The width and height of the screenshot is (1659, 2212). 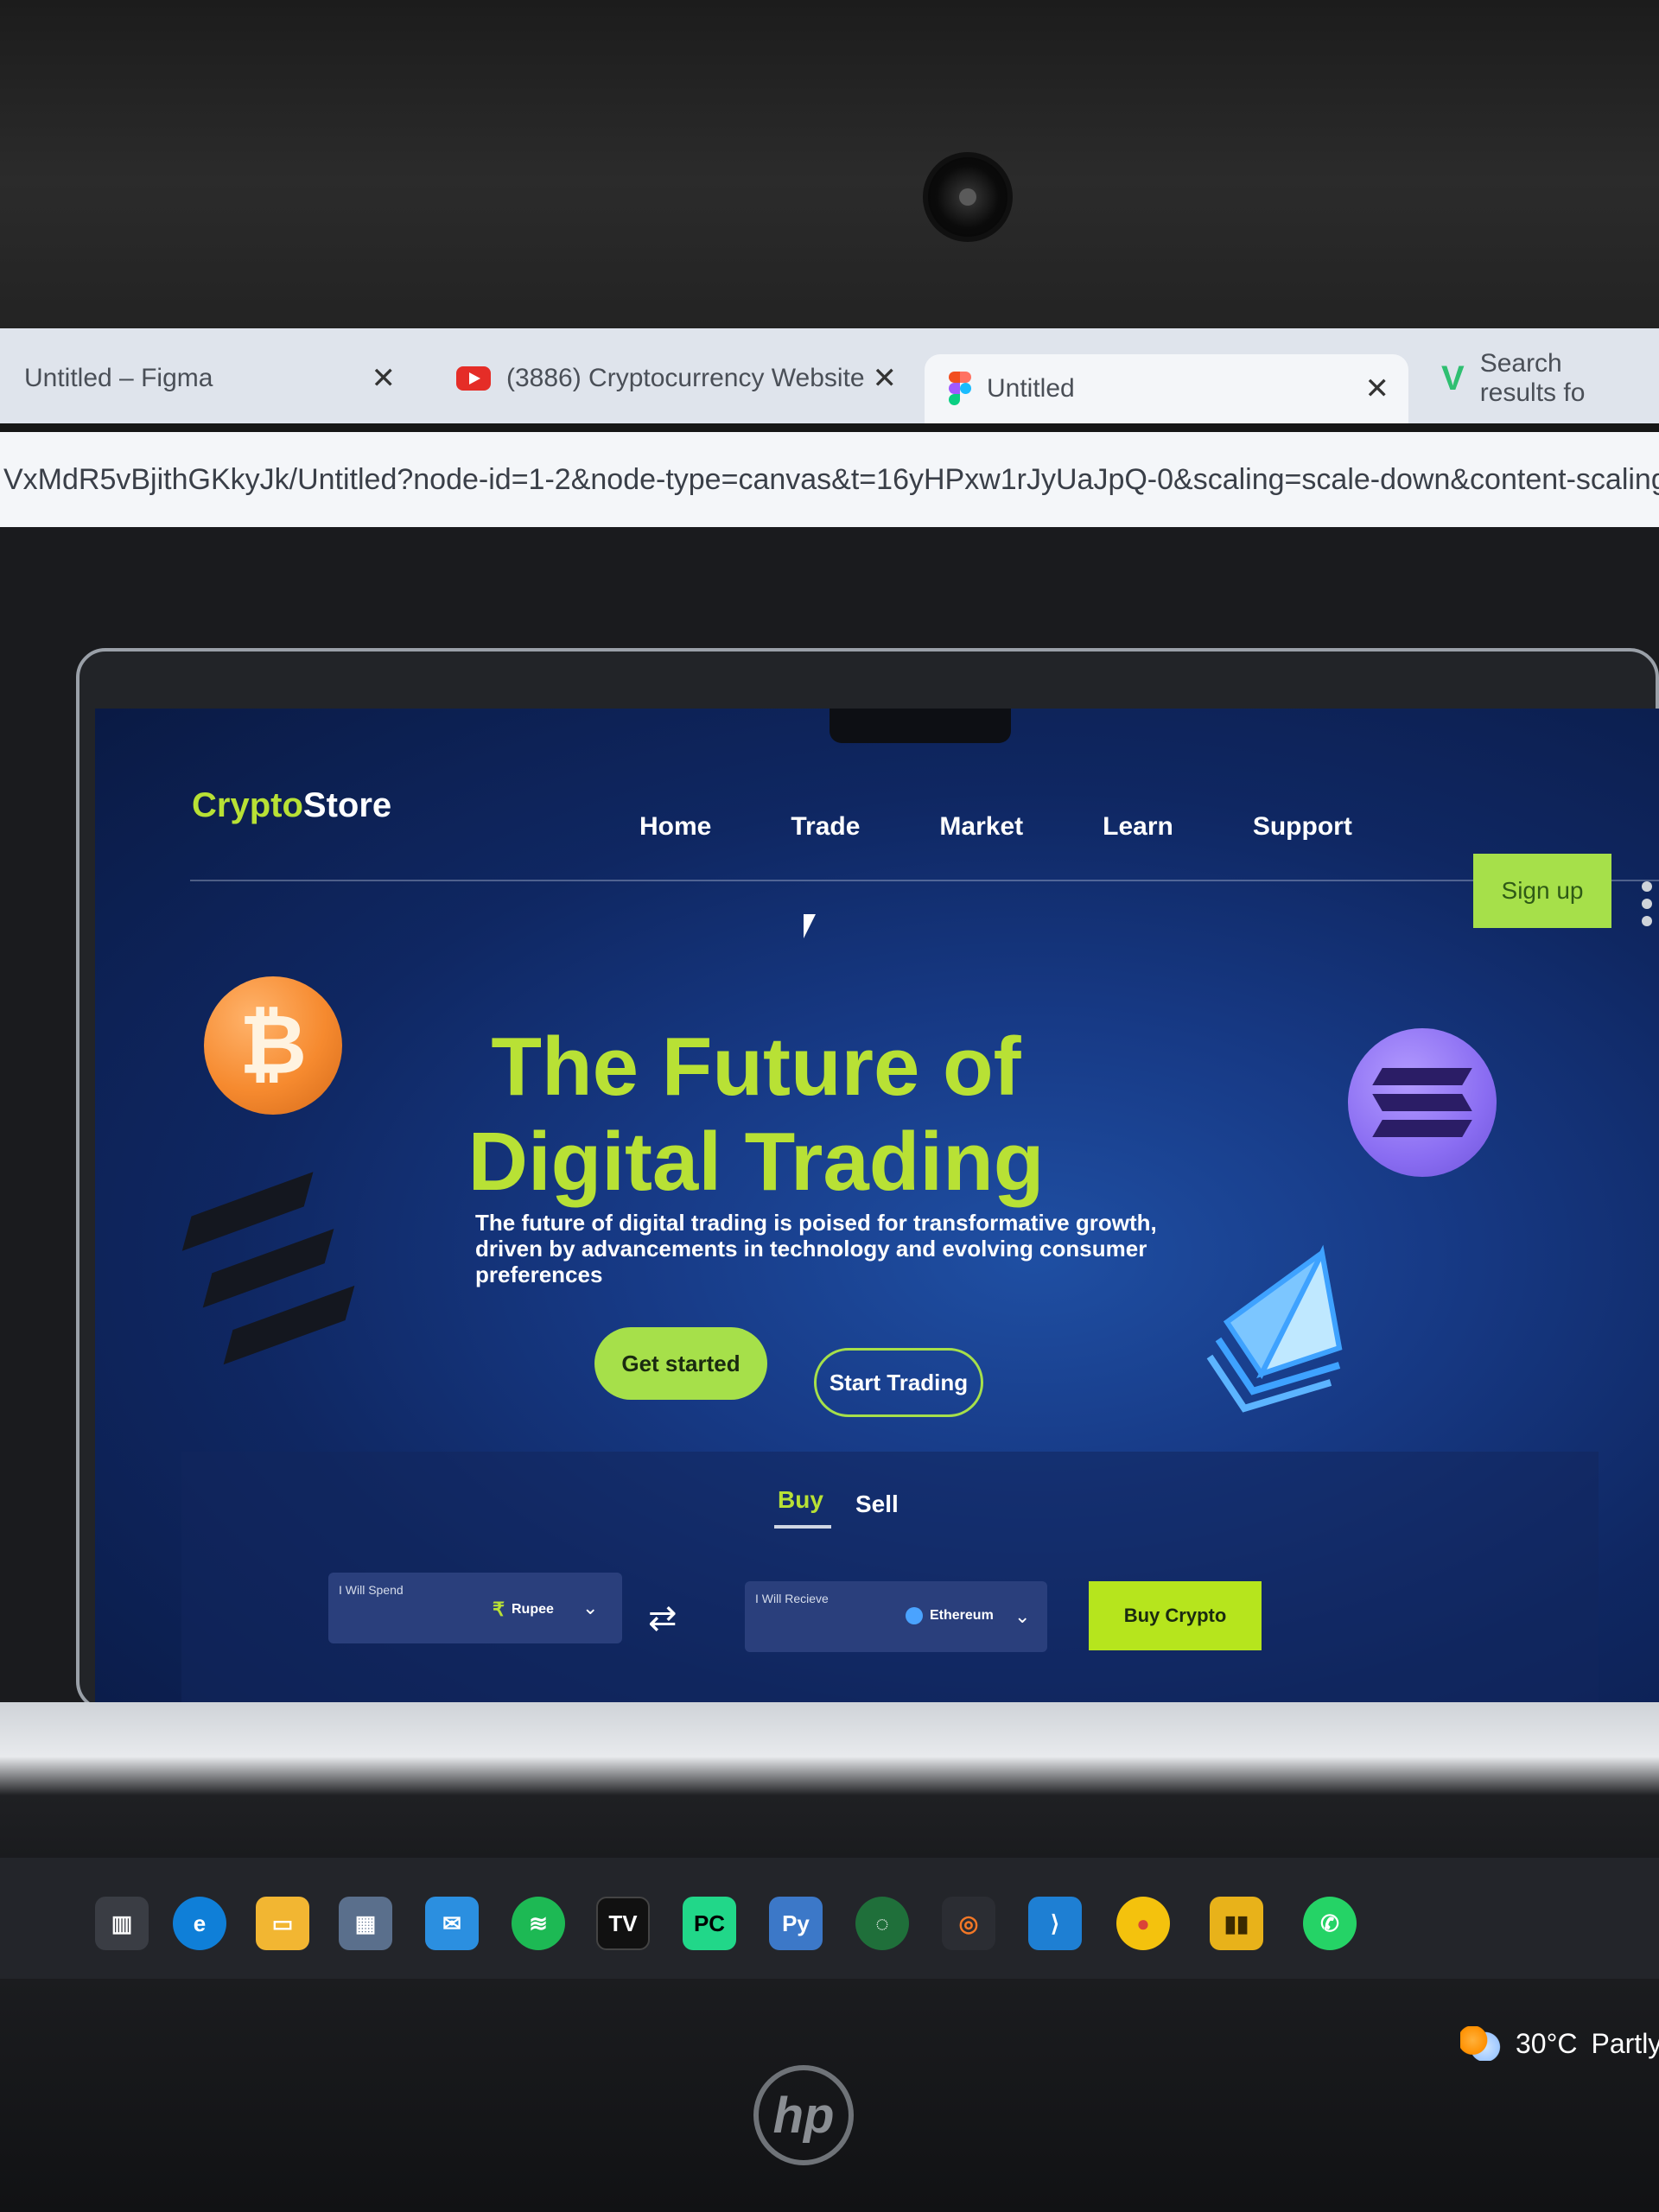 I want to click on figma-icon, so click(x=960, y=389).